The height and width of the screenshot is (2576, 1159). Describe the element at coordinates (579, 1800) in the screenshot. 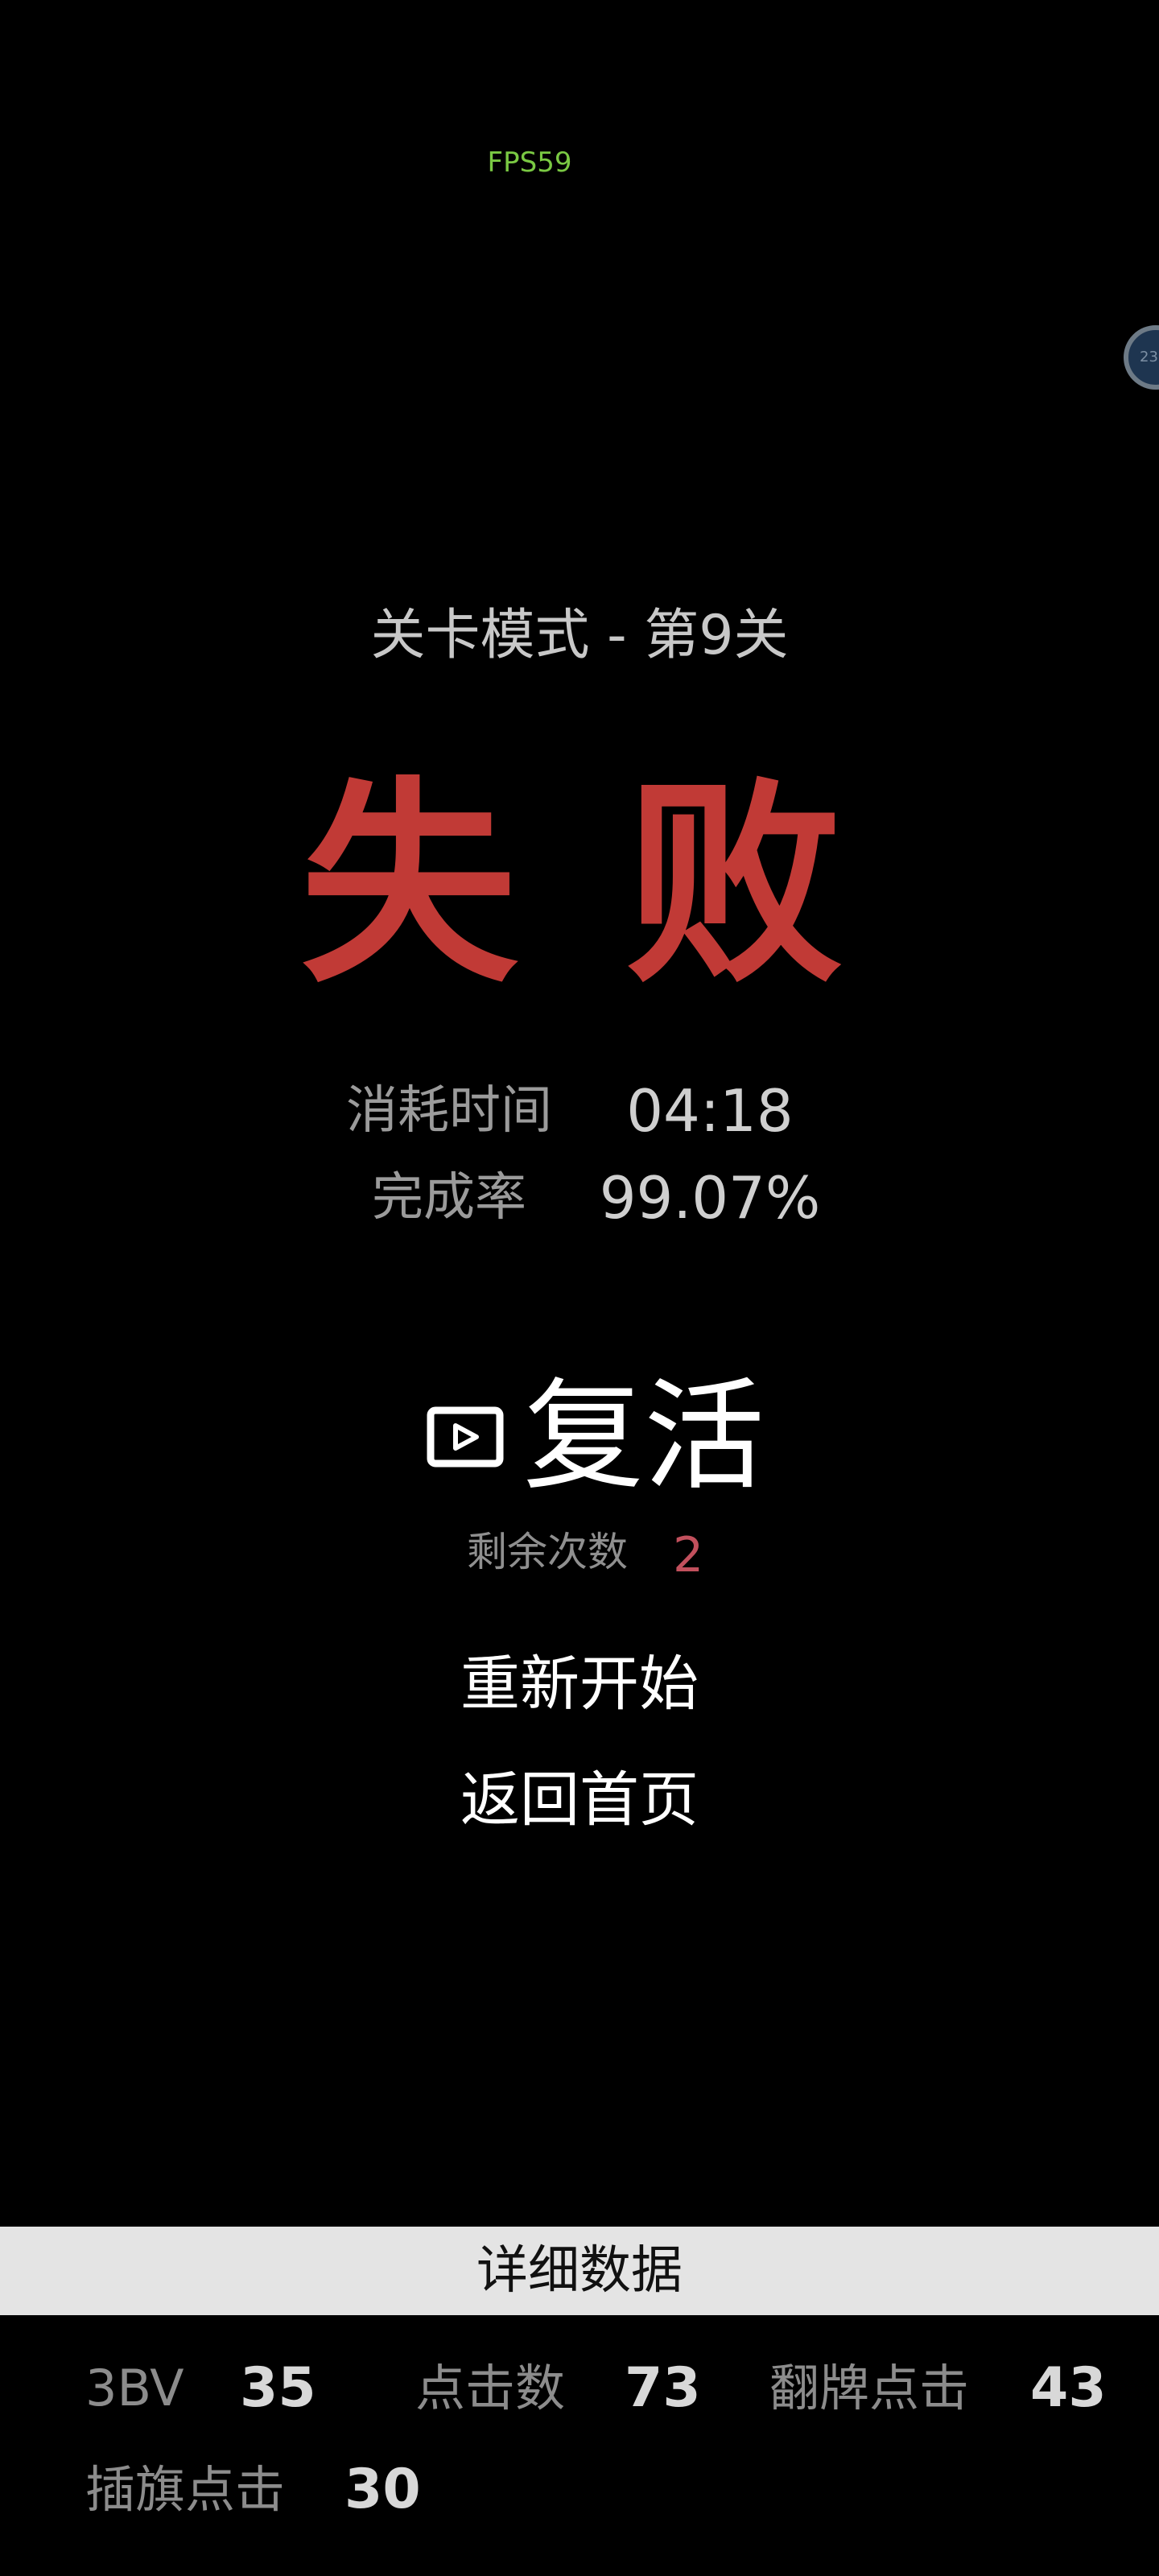

I see `home-button: 返回首页` at that location.